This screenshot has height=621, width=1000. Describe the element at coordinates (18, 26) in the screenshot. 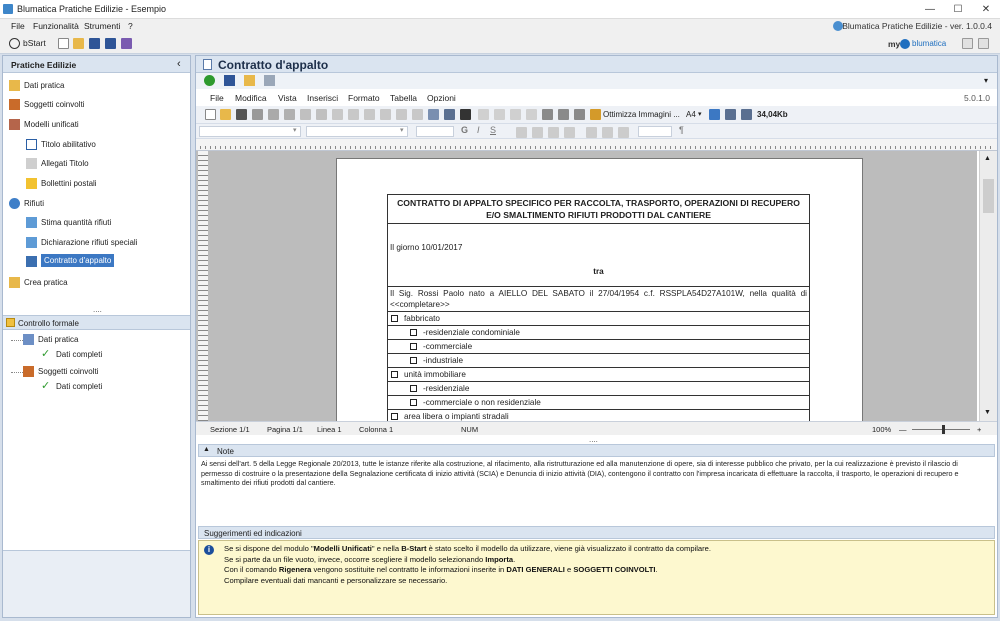

I see `menu-file: File` at that location.